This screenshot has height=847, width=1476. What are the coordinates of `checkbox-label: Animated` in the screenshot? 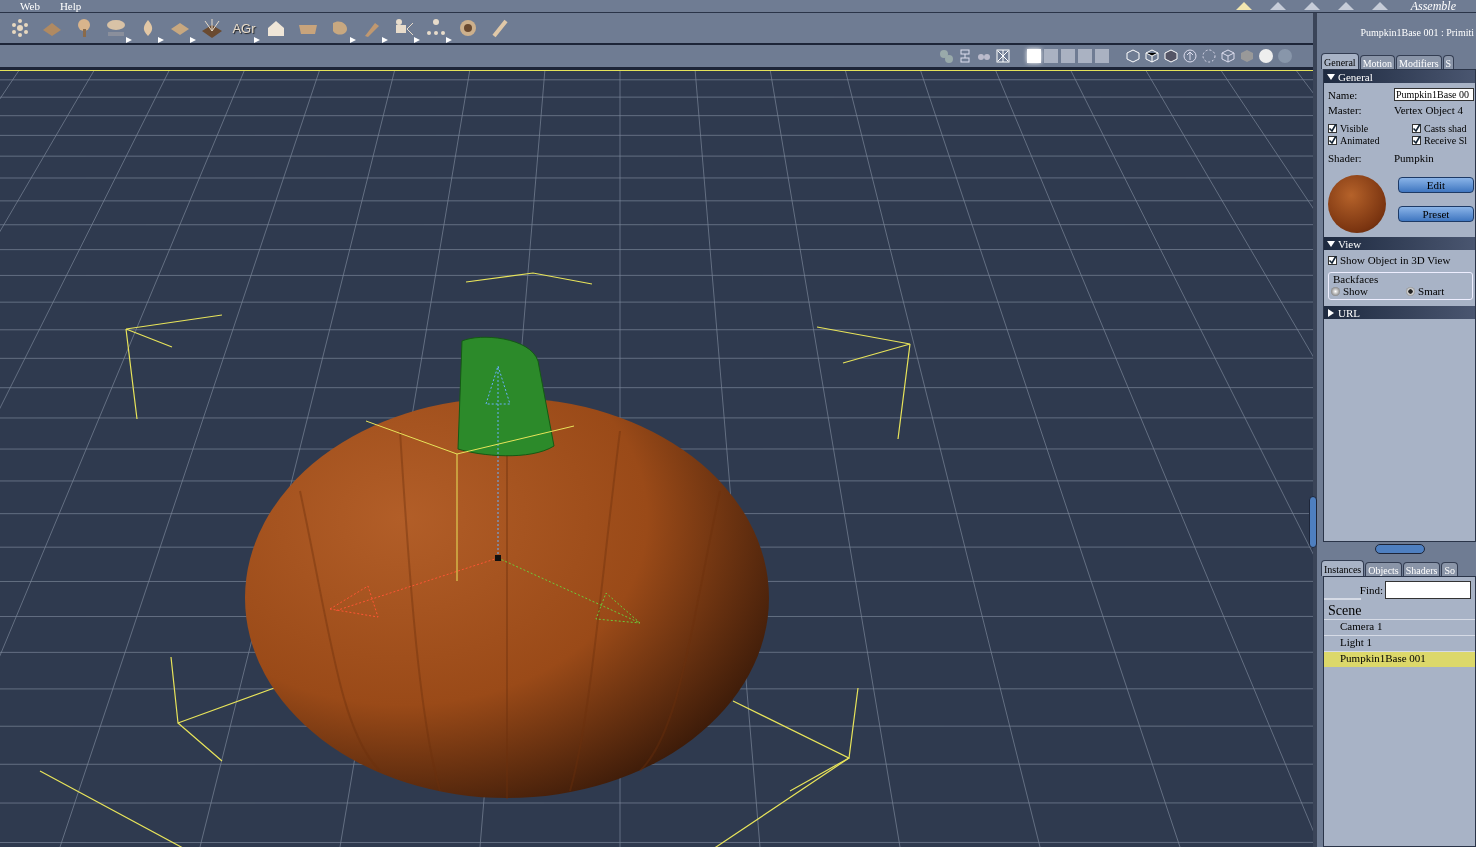 It's located at (1360, 140).